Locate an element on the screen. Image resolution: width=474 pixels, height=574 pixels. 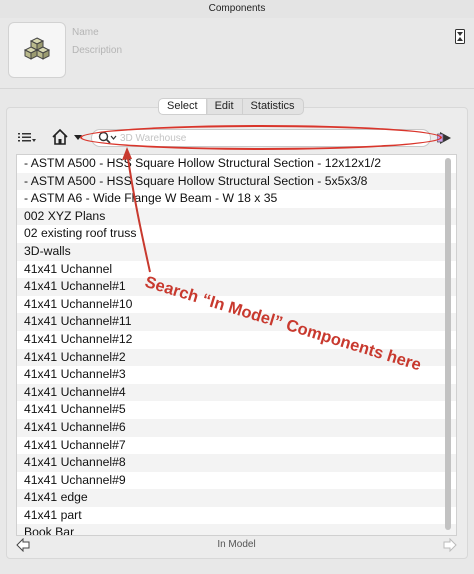
tab-edit: Edit is located at coordinates (225, 106).